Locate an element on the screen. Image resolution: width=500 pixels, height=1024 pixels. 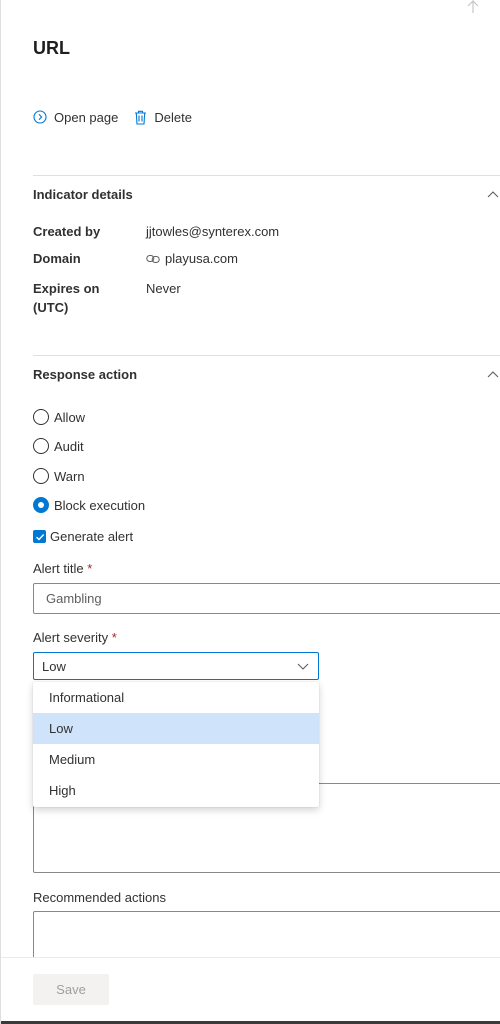
alert-severity-dropdown: Low is located at coordinates (176, 666).